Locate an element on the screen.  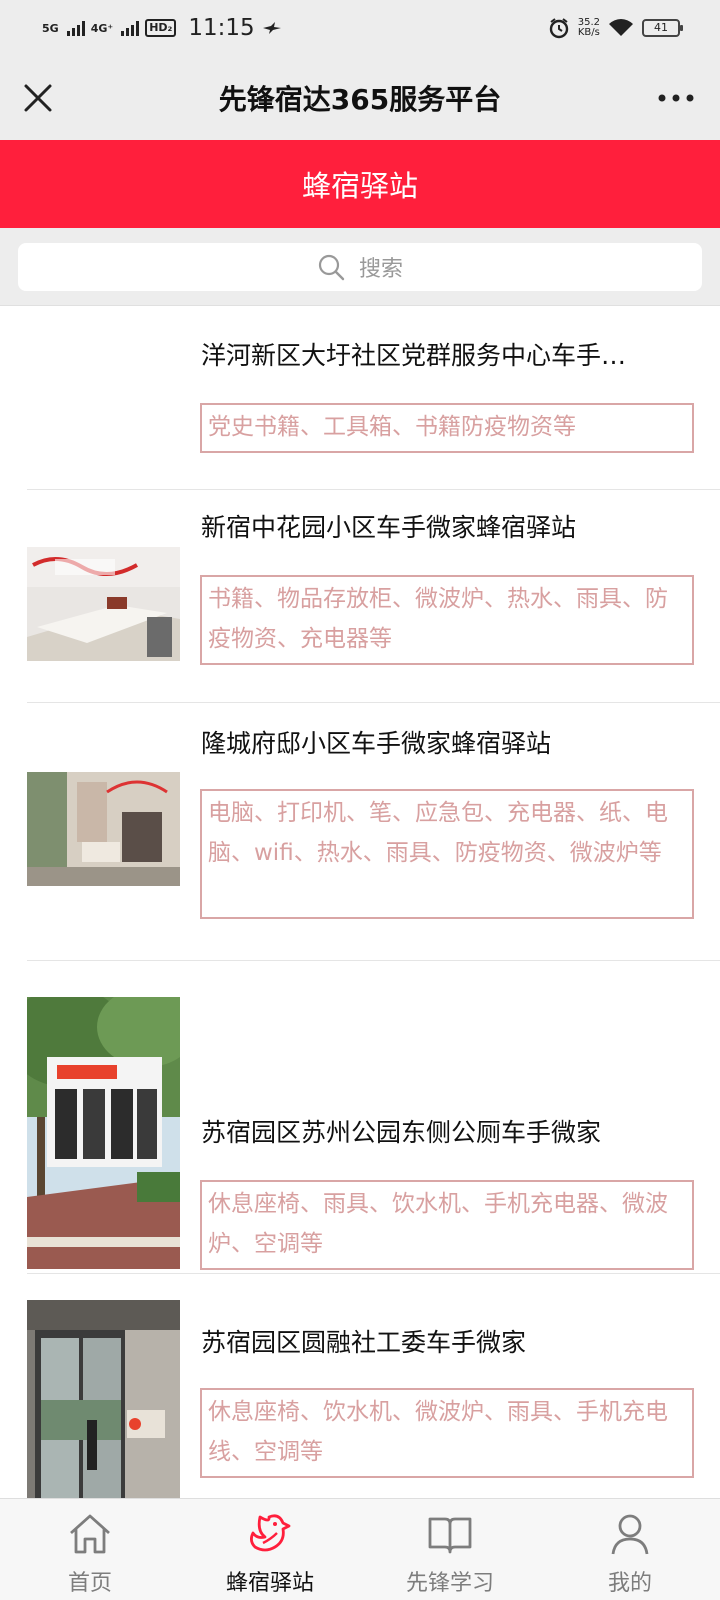
station-name: 苏宿园区圆融社工委车手微家 is located at coordinates (364, 1342).